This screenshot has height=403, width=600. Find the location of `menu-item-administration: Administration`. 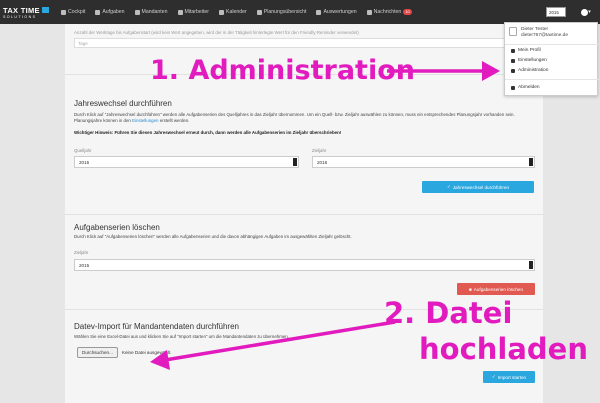

menu-item-administration: Administration is located at coordinates (529, 70).